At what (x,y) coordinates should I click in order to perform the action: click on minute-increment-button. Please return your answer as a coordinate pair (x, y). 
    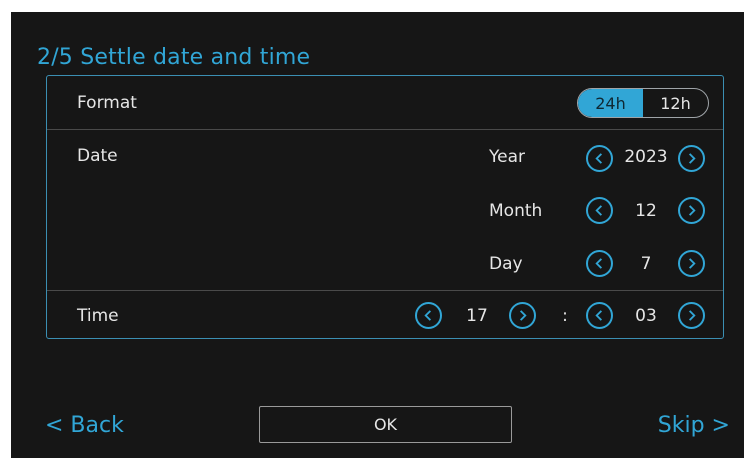
    Looking at the image, I should click on (691, 315).